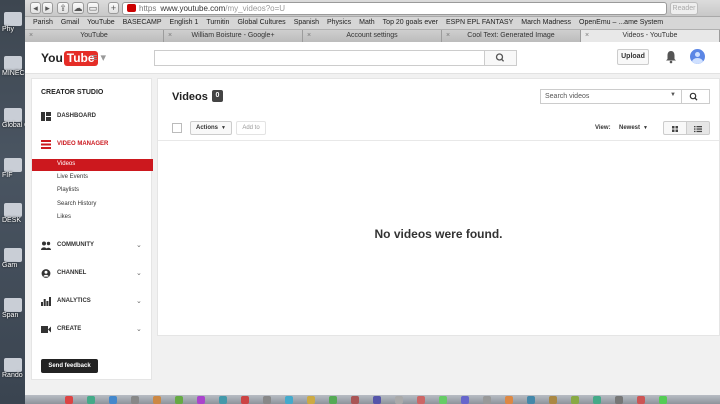 This screenshot has width=720, height=404. Describe the element at coordinates (47, 8) in the screenshot. I see `forward-button: ▸` at that location.